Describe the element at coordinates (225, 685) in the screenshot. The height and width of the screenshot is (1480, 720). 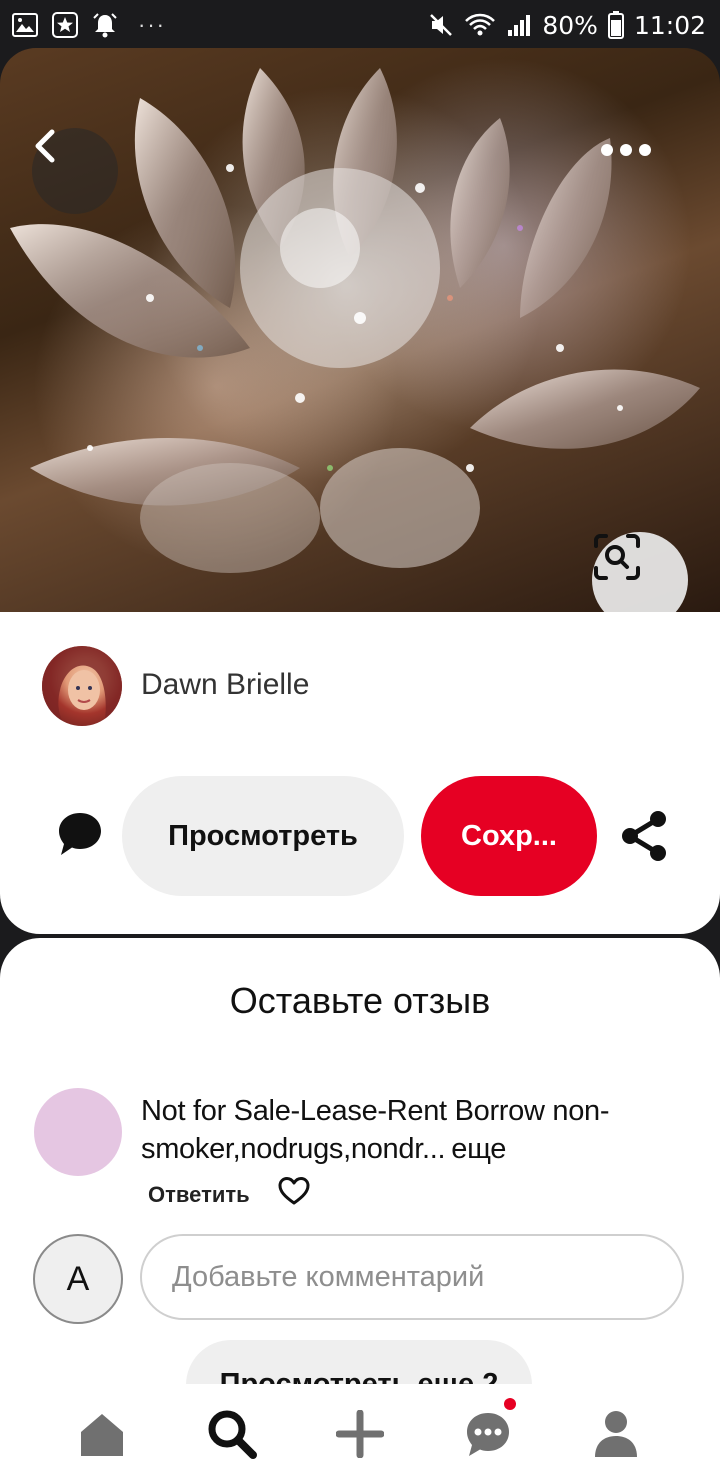
I see `author-name: Dawn Brielle` at that location.